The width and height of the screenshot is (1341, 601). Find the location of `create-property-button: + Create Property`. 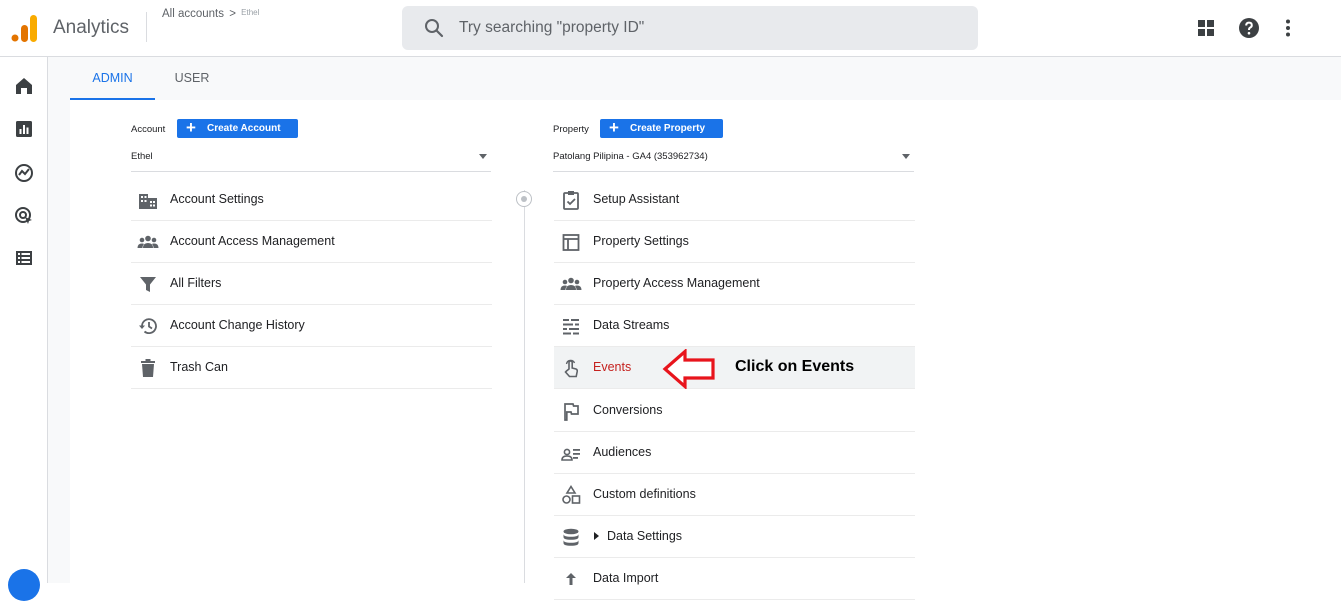

create-property-button: + Create Property is located at coordinates (661, 128).